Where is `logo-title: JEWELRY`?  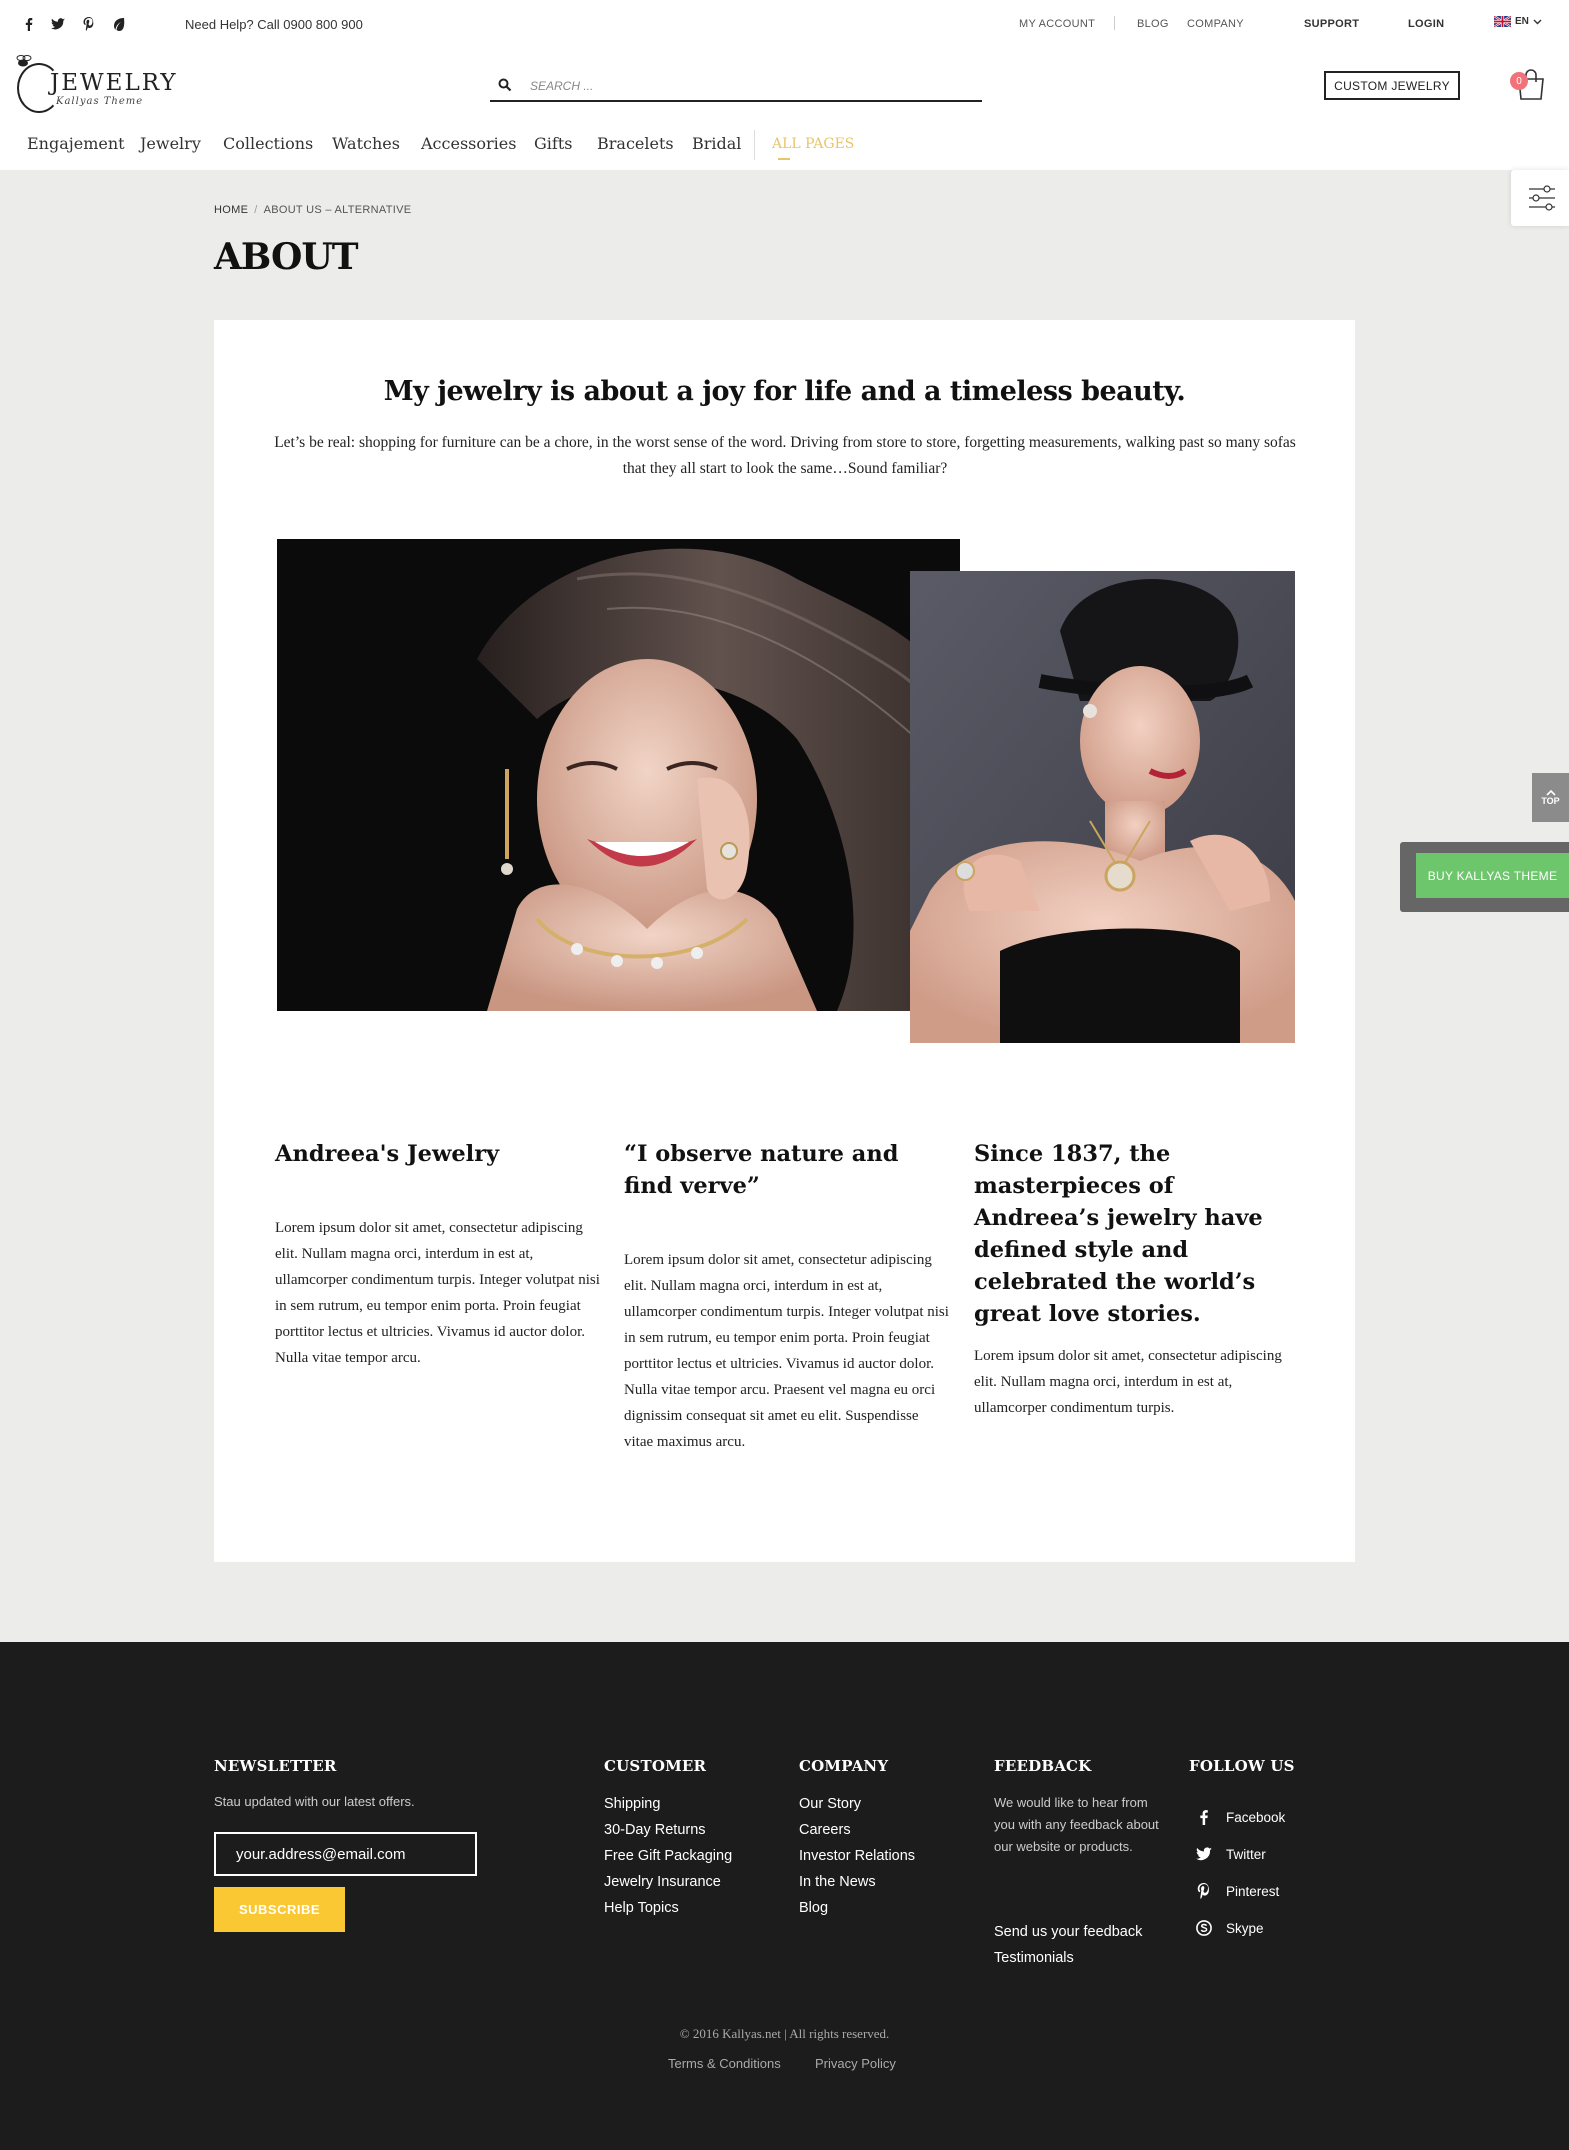 logo-title: JEWELRY is located at coordinates (114, 83).